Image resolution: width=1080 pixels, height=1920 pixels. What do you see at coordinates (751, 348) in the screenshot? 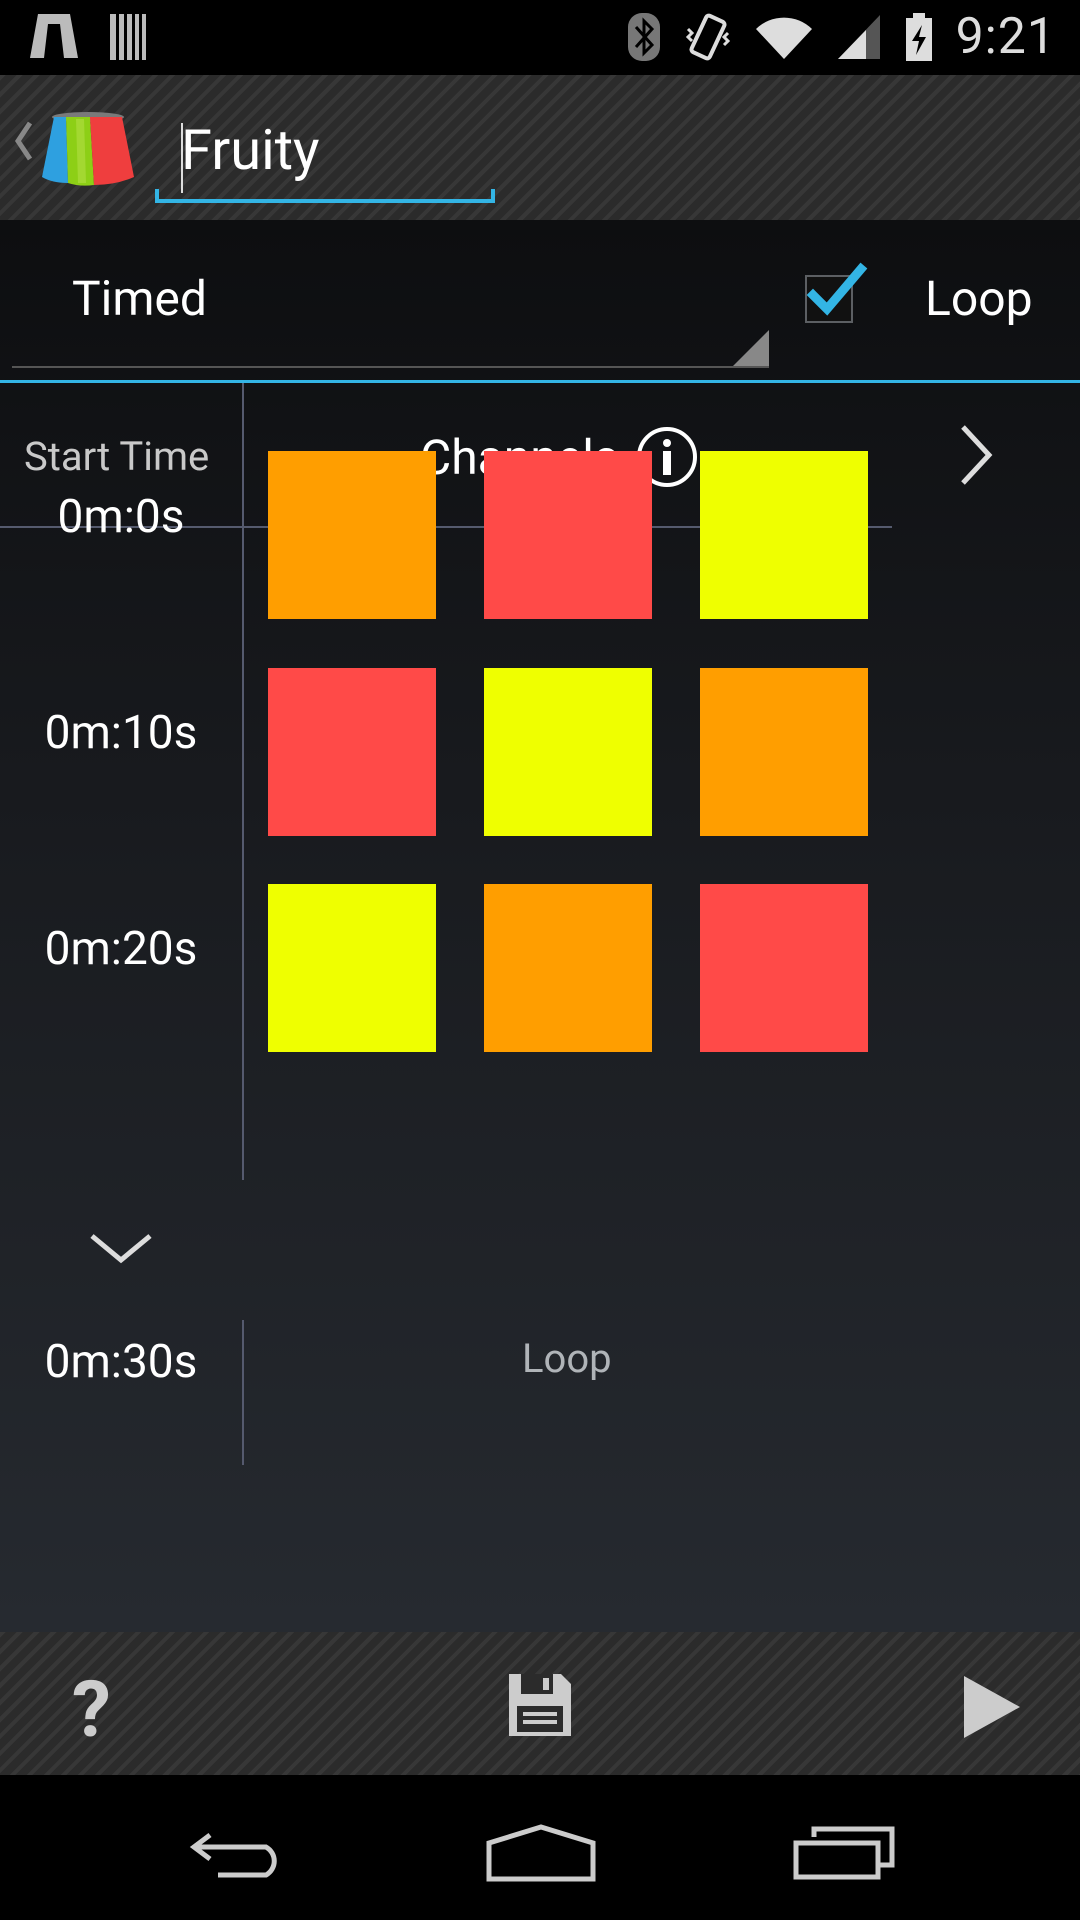
I see `spinner-arrow-icon` at bounding box center [751, 348].